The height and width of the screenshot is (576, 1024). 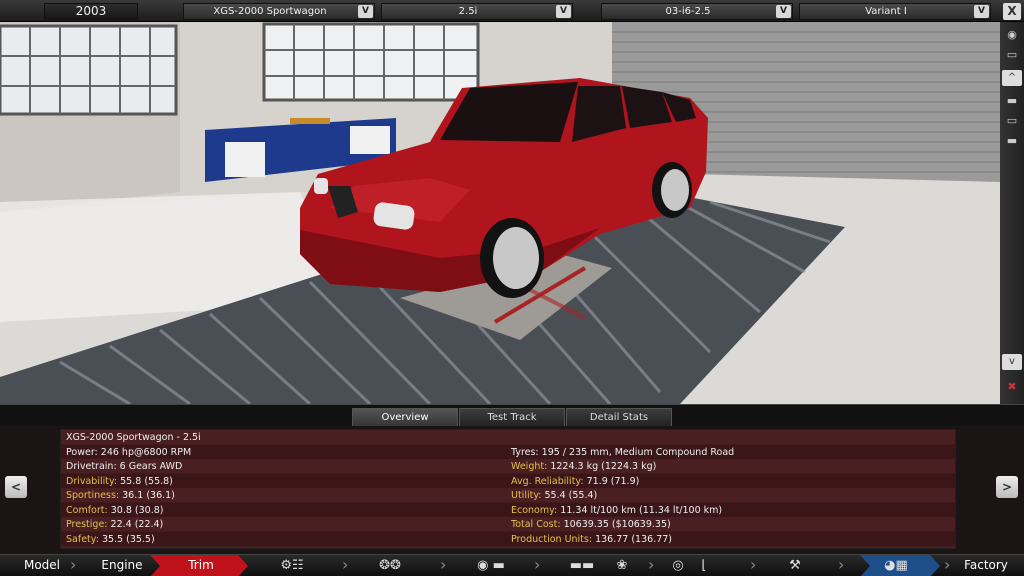 What do you see at coordinates (491, 566) in the screenshot?
I see `body-icon: ◉ ▬` at bounding box center [491, 566].